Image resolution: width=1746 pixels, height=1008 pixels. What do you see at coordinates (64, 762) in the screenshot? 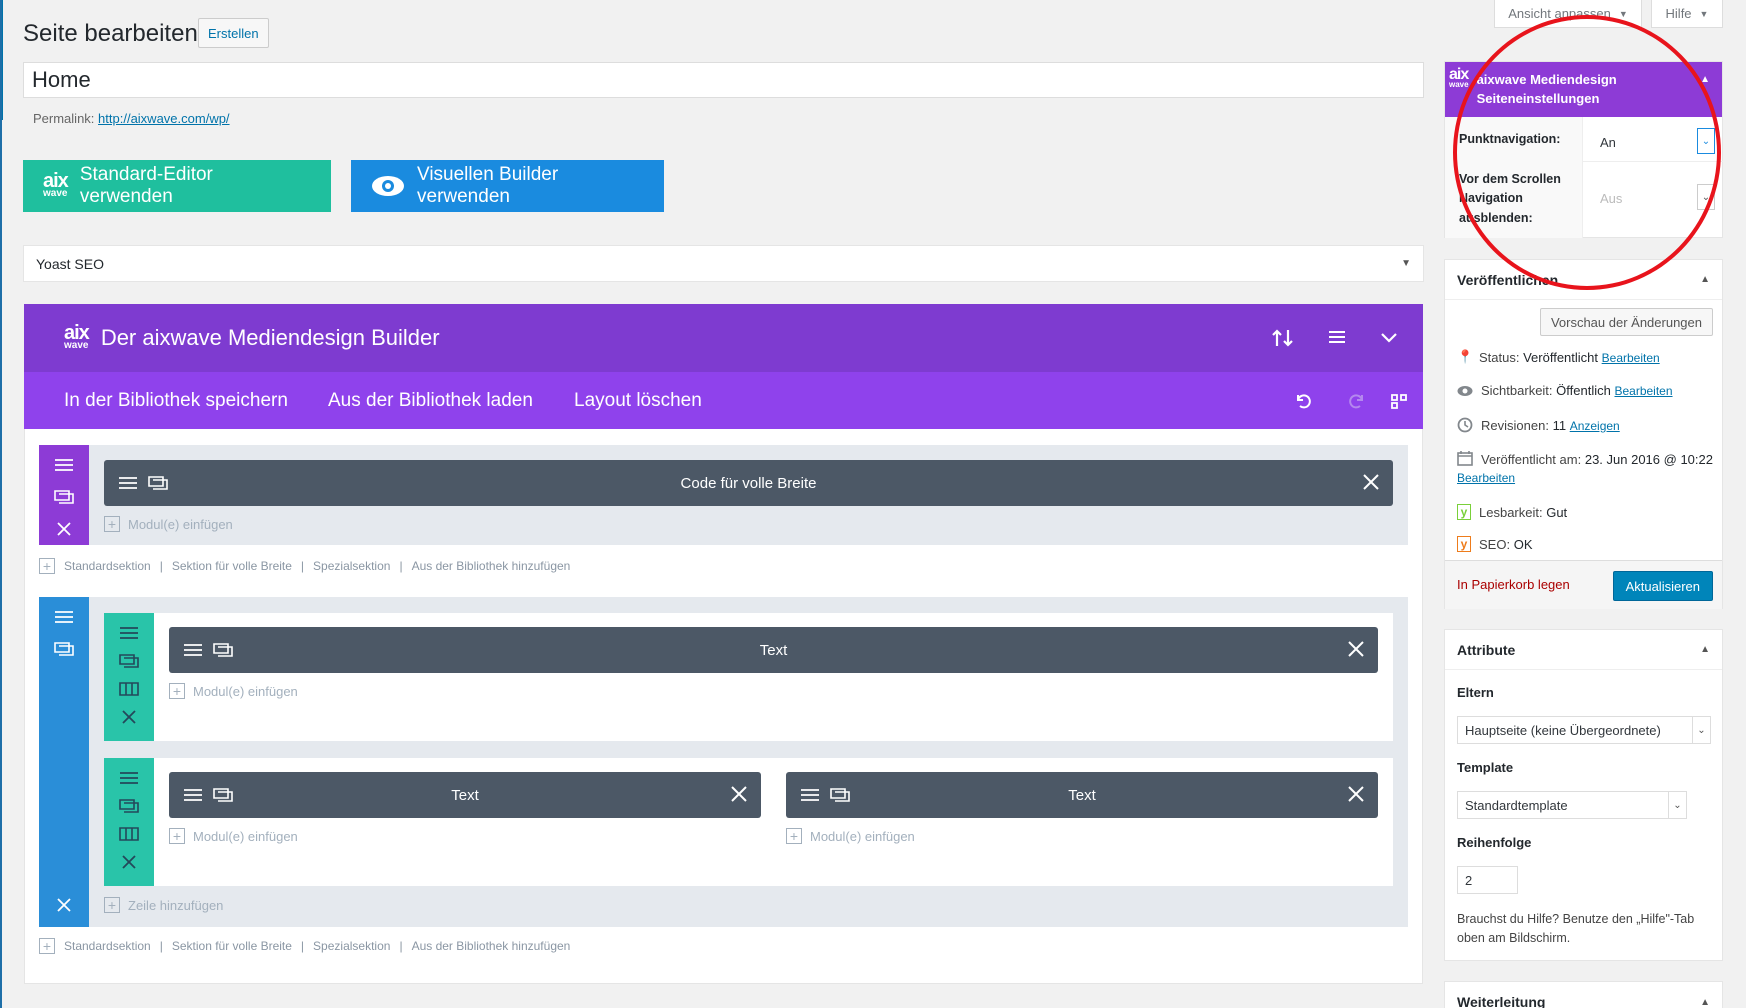
I see `section-controls` at bounding box center [64, 762].